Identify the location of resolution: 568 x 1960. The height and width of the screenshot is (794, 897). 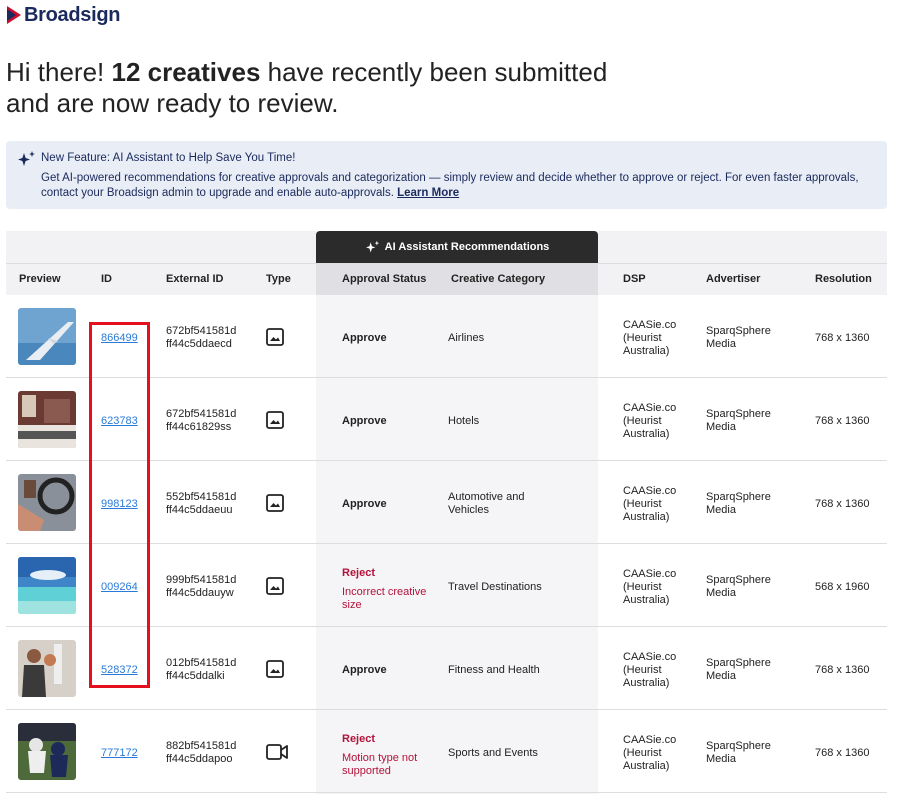
(842, 587).